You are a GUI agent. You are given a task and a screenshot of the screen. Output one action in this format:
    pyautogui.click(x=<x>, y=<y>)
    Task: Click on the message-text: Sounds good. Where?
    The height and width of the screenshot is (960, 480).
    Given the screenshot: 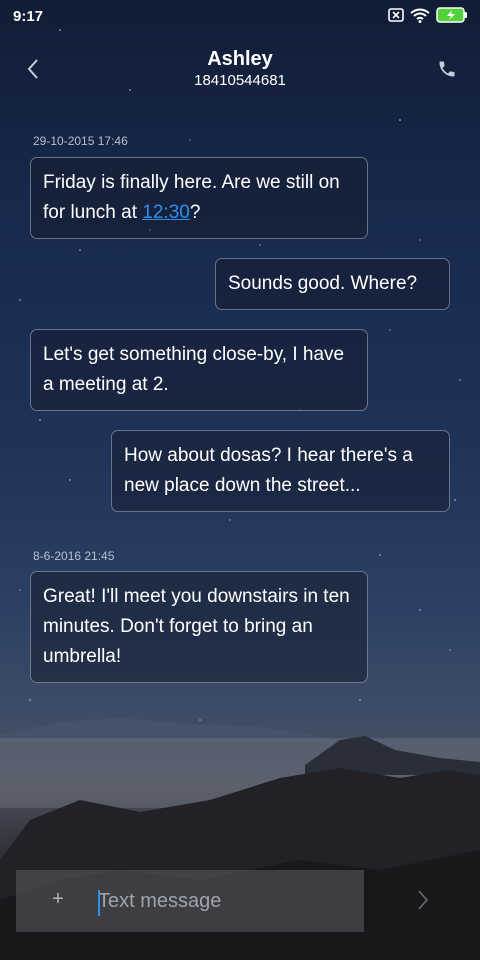 What is the action you would take?
    pyautogui.click(x=323, y=283)
    